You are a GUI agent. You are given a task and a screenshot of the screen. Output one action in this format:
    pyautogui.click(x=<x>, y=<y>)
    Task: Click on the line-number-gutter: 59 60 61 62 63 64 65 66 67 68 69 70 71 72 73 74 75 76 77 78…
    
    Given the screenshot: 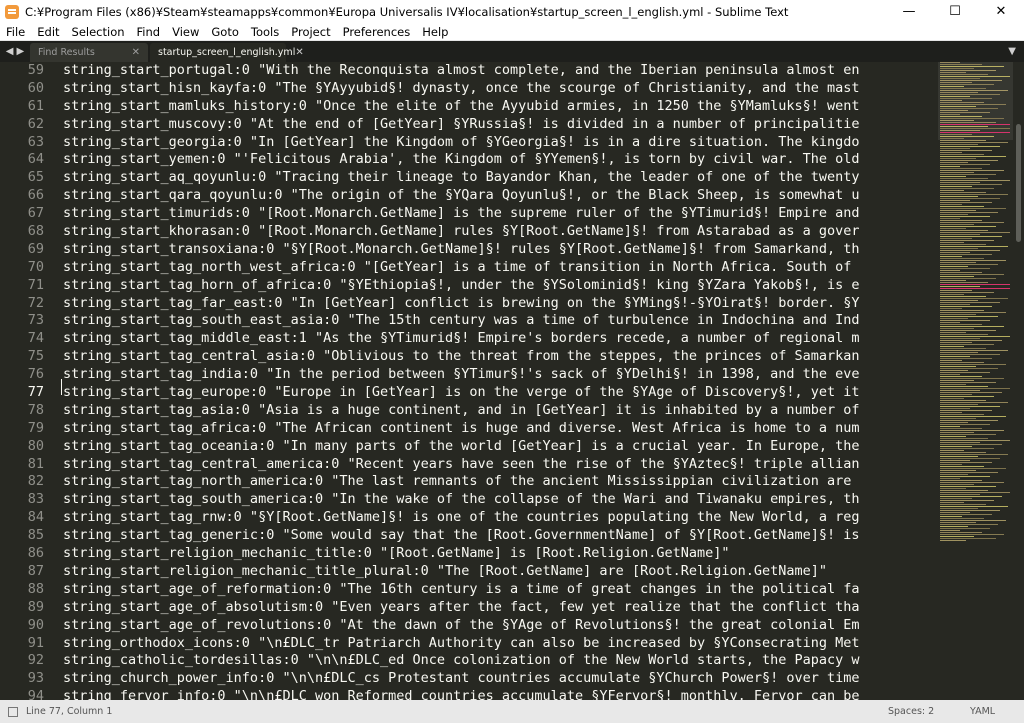 What is the action you would take?
    pyautogui.click(x=26, y=381)
    